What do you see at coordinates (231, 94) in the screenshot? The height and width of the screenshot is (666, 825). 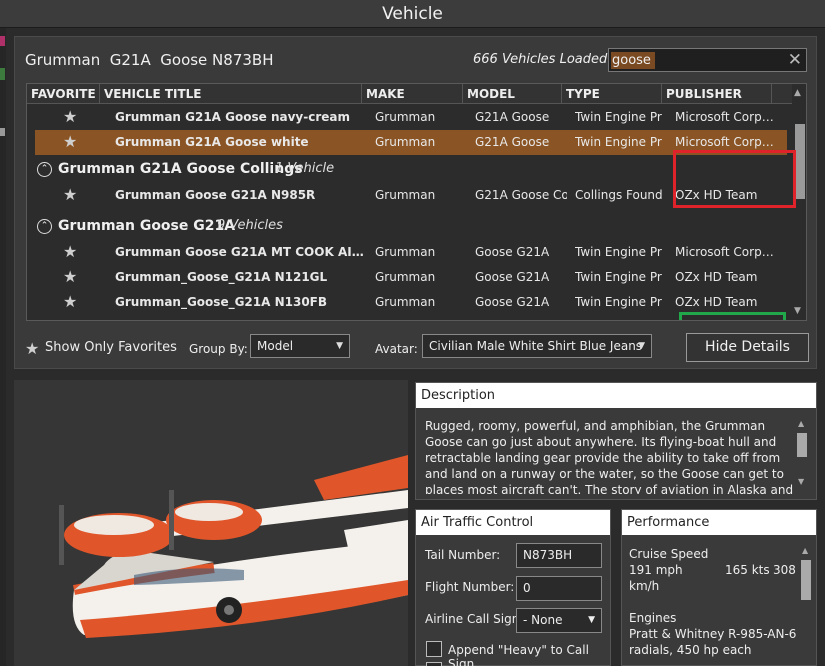 I see `column-header-vehicle-title: VEHICLE TITLE` at bounding box center [231, 94].